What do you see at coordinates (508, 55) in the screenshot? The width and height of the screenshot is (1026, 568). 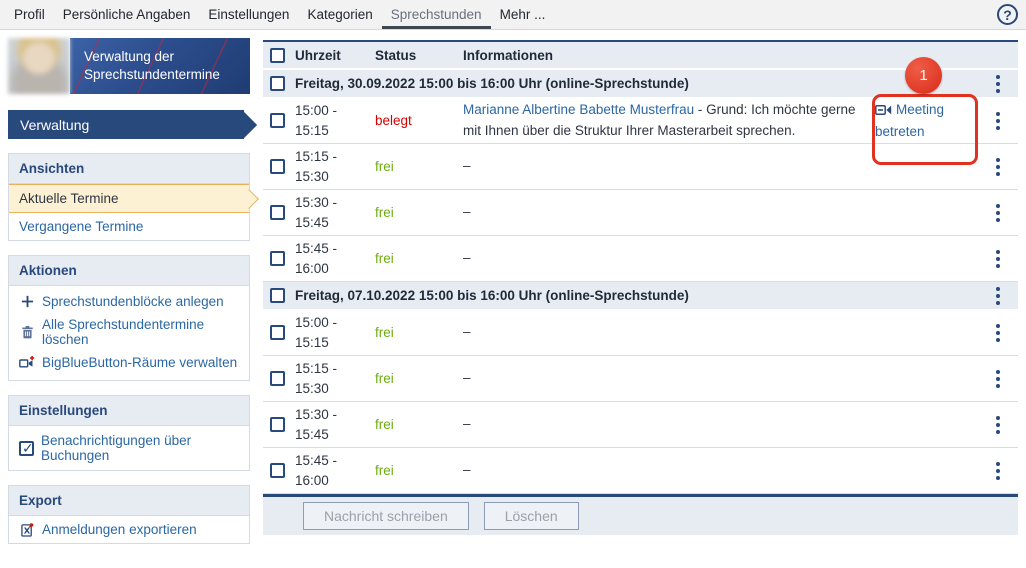 I see `column-header-informationen: Informationen` at bounding box center [508, 55].